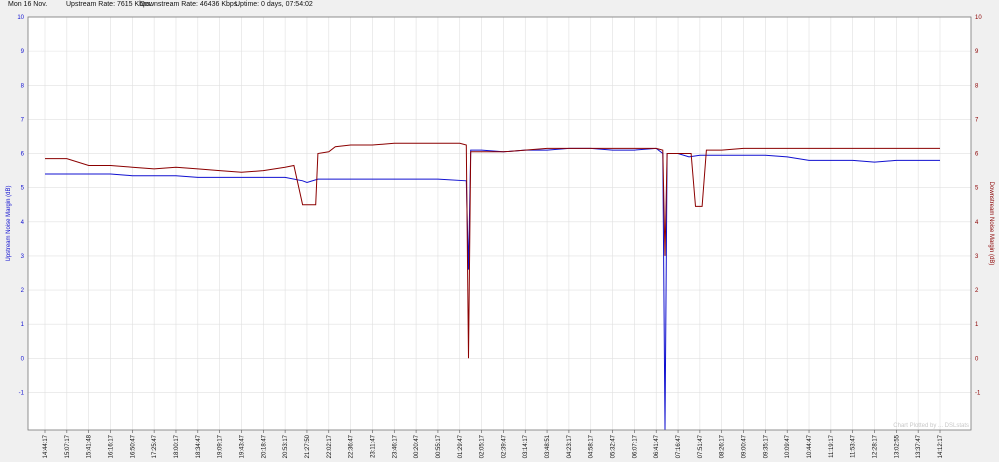 The image size is (999, 462). Describe the element at coordinates (657, 446) in the screenshot. I see `x-tick-label: 06:41:47` at that location.